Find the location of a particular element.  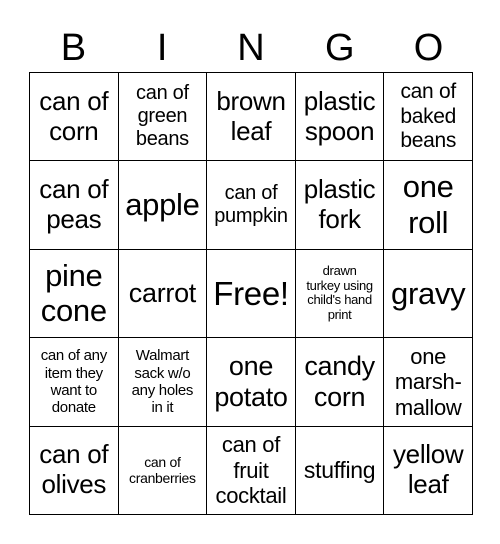

header-letter: G is located at coordinates (340, 48).